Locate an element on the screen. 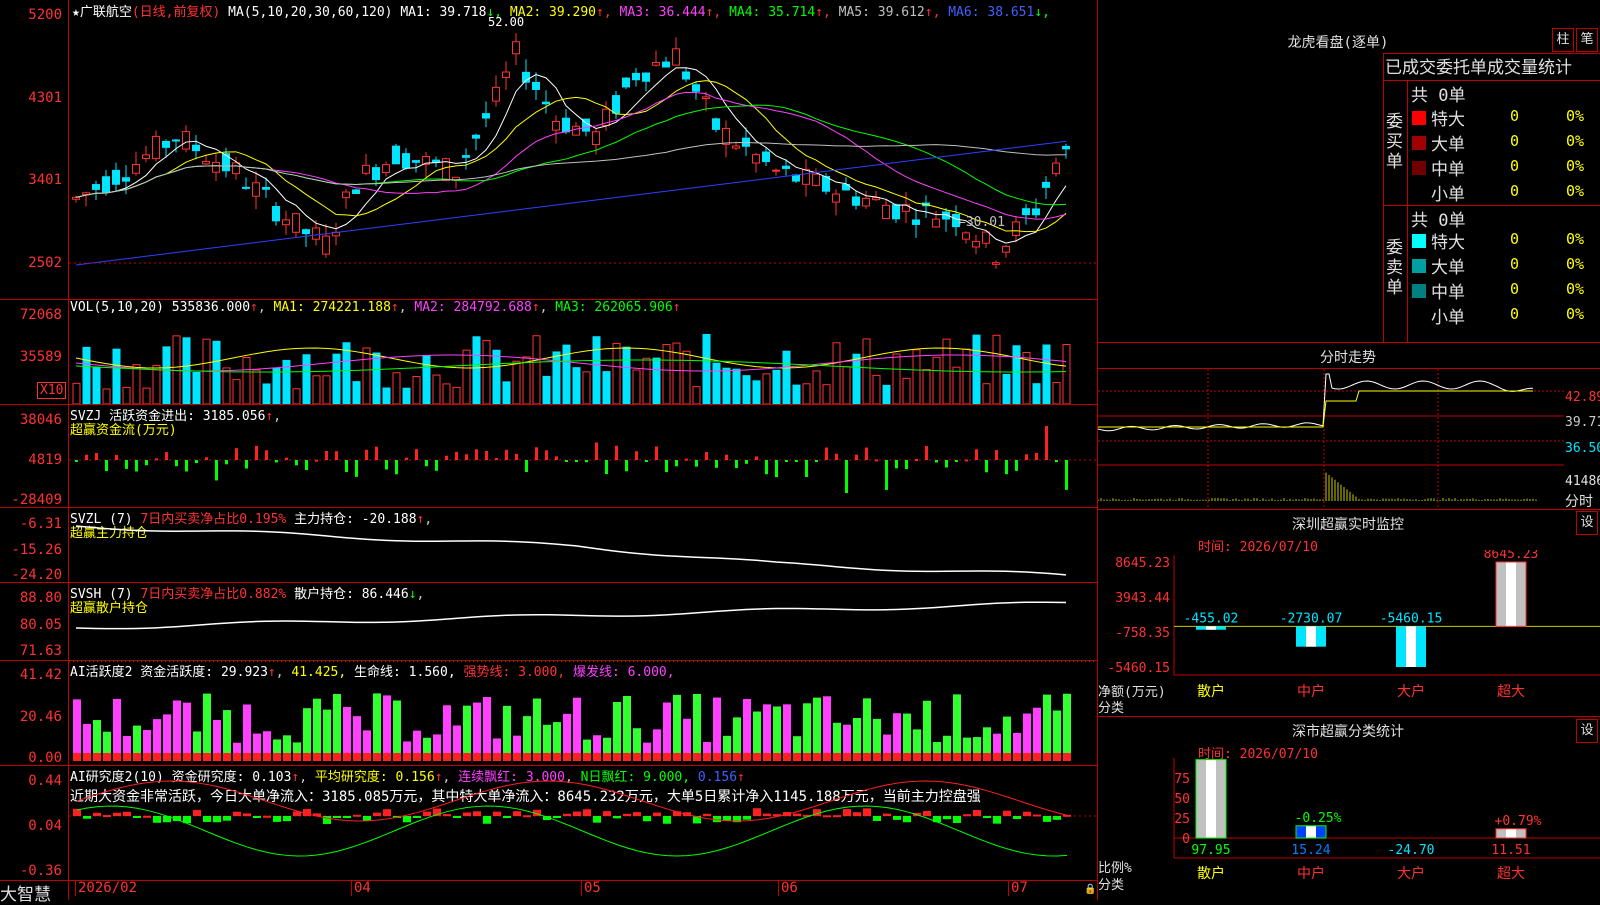 This screenshot has width=1600, height=905. sz-class-category: 散户 is located at coordinates (1211, 873).